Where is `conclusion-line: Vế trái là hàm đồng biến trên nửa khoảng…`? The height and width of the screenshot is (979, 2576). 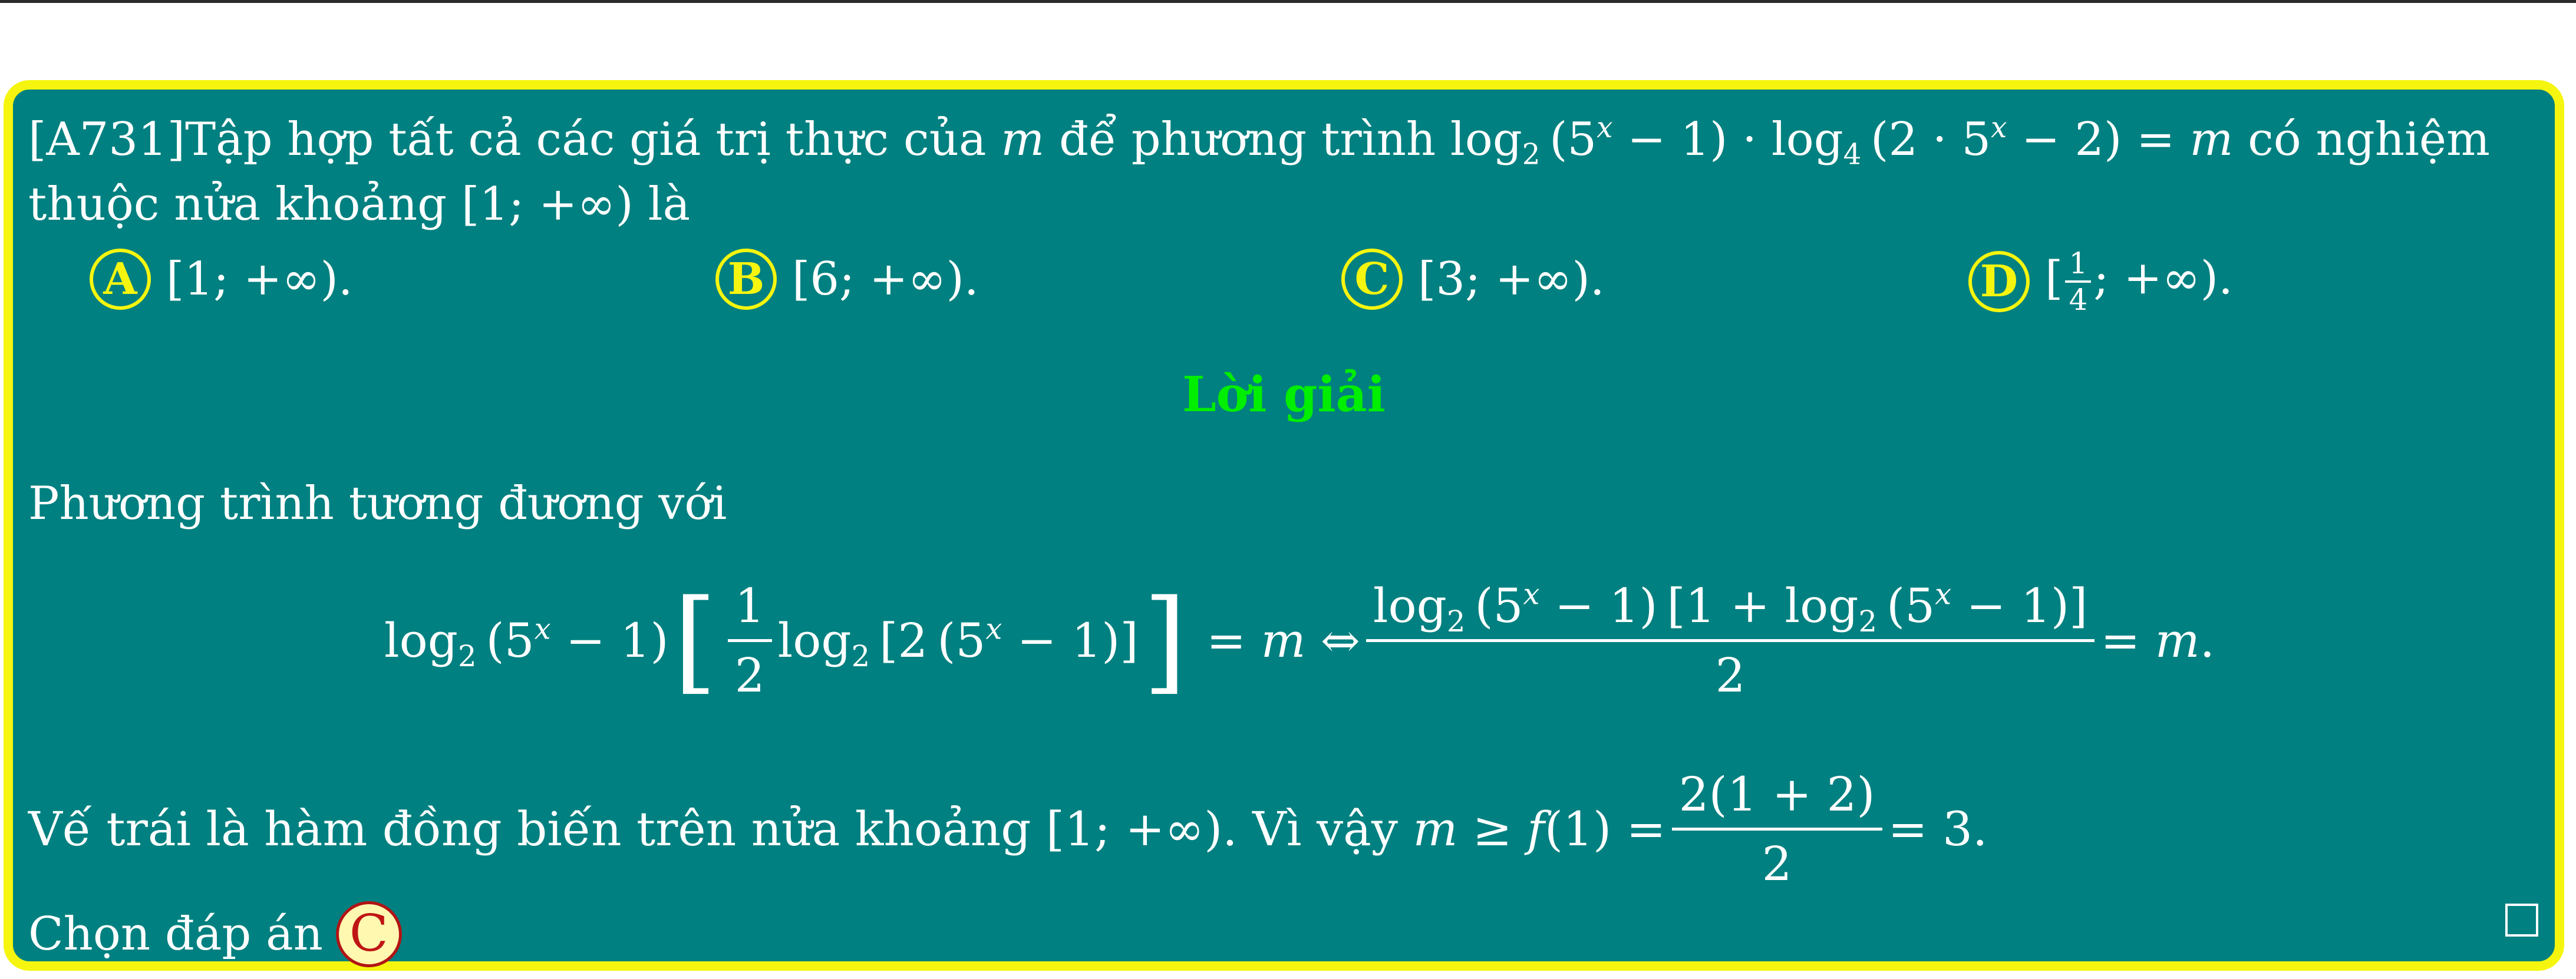 conclusion-line: Vế trái là hàm đồng biến trên nửa khoảng… is located at coordinates (1008, 829).